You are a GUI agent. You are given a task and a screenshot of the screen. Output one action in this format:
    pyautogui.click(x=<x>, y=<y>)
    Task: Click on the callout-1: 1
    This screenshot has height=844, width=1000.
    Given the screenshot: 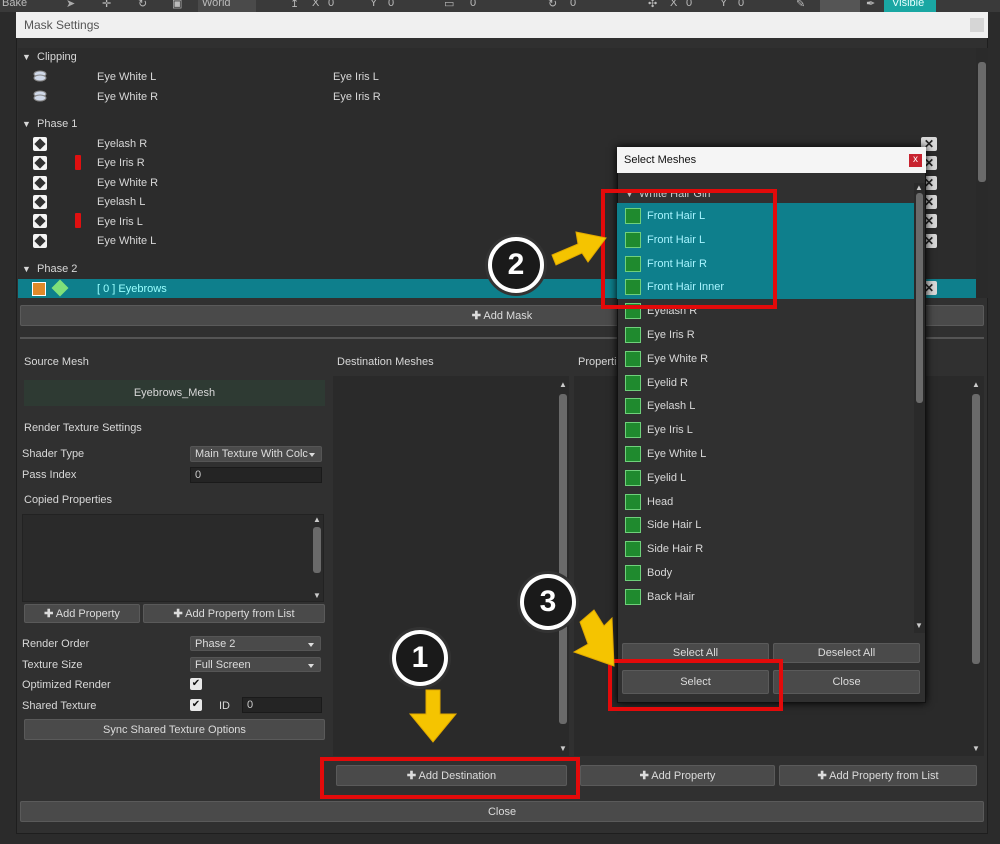 What is the action you would take?
    pyautogui.click(x=420, y=658)
    